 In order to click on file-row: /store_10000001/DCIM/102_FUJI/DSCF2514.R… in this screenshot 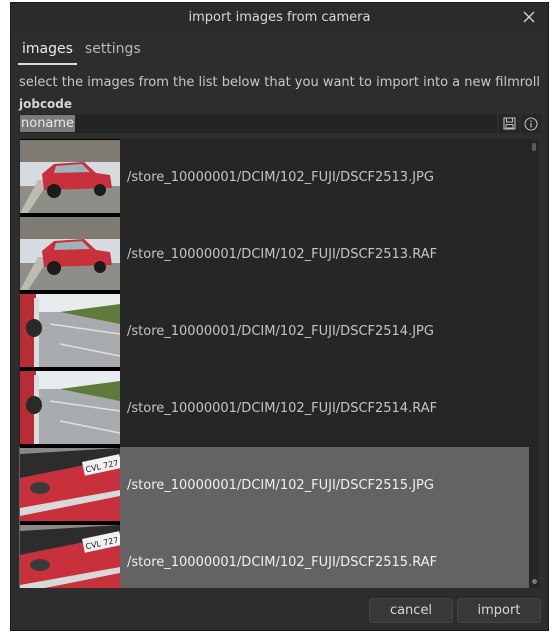, I will do `click(274, 408)`.